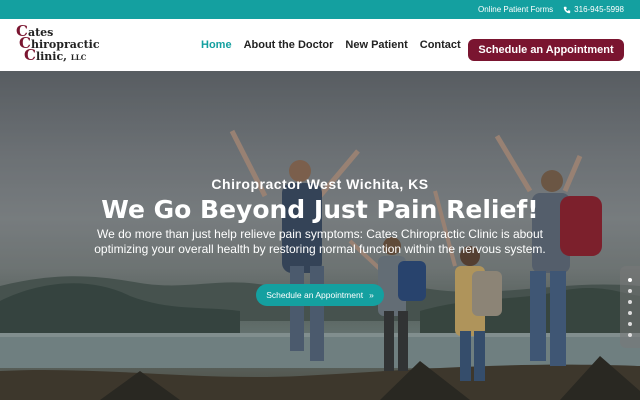 This screenshot has width=640, height=400. What do you see at coordinates (289, 45) in the screenshot?
I see `nav-about-the-doctor: About the Doctor` at bounding box center [289, 45].